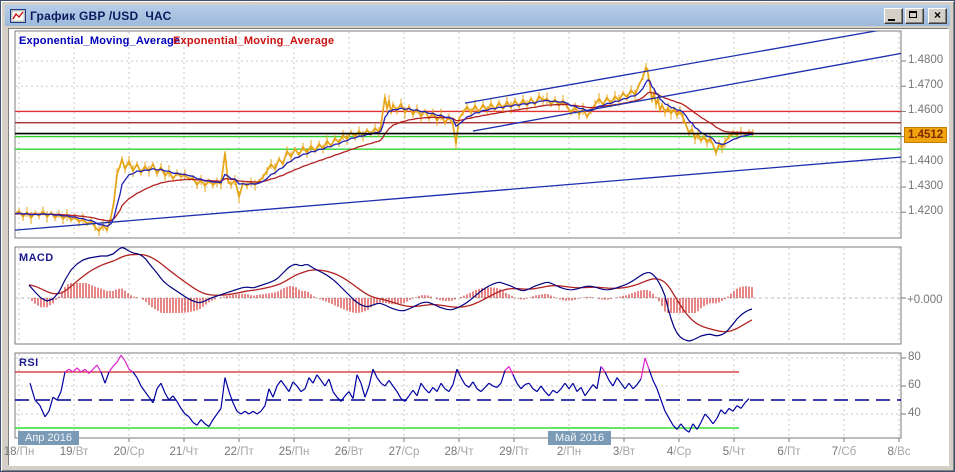  I want to click on month-badge-april: Апр 2016, so click(48, 438).